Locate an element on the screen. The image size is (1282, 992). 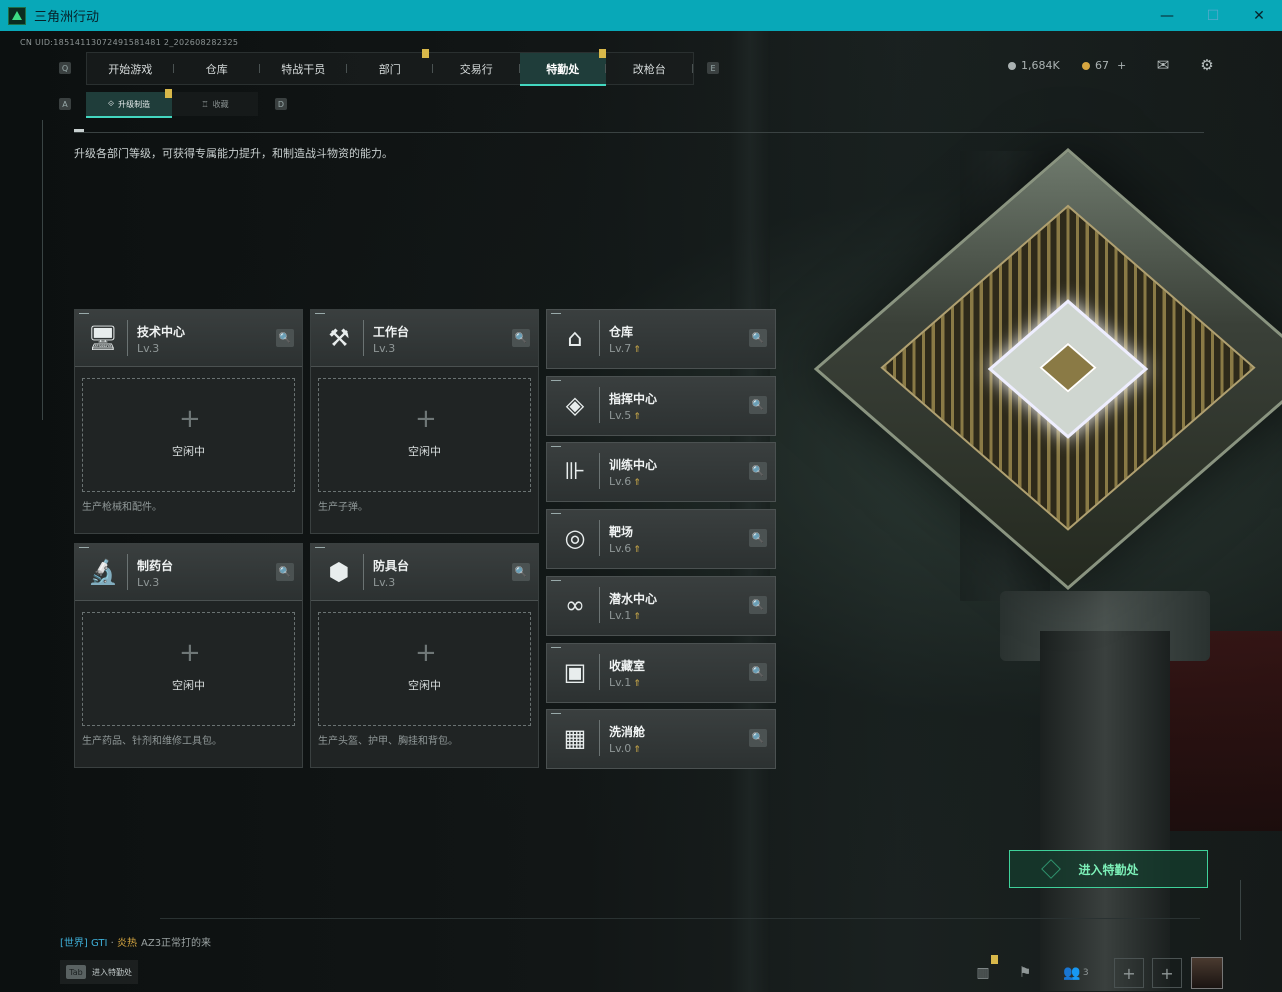
facility-card-training-center: ⊪ 训练中心 Lv.6 ⇑ 🔍 is located at coordinates (661, 472).